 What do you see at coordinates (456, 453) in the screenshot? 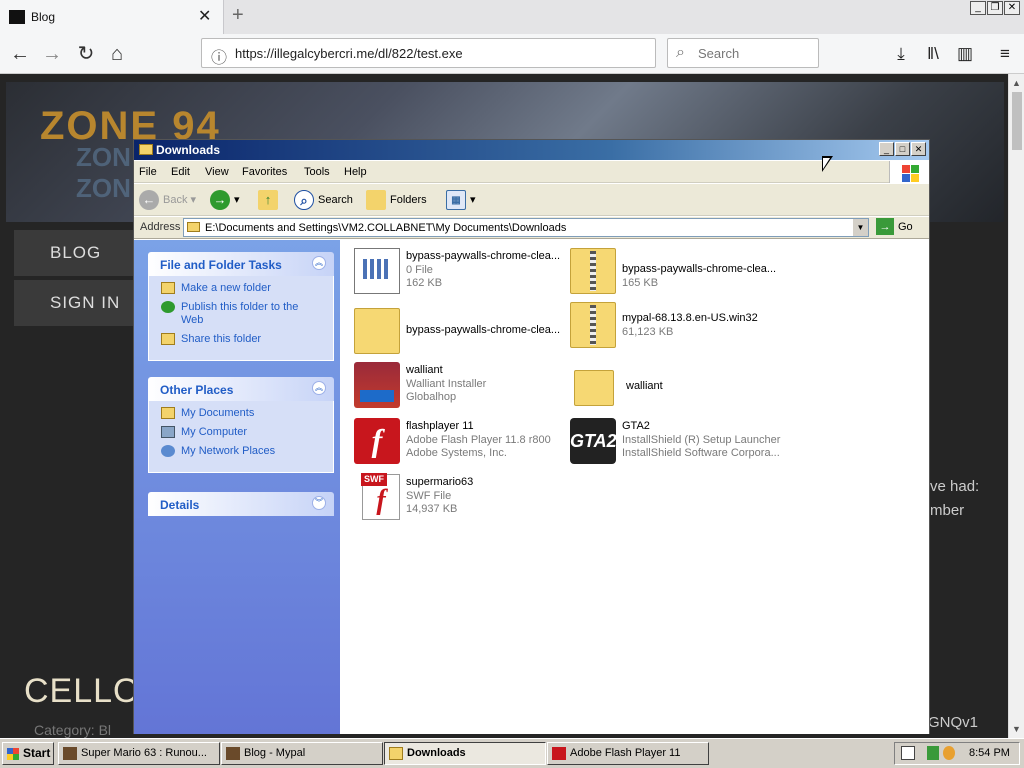
I see `file-company: Adobe Systems, Inc.` at bounding box center [456, 453].